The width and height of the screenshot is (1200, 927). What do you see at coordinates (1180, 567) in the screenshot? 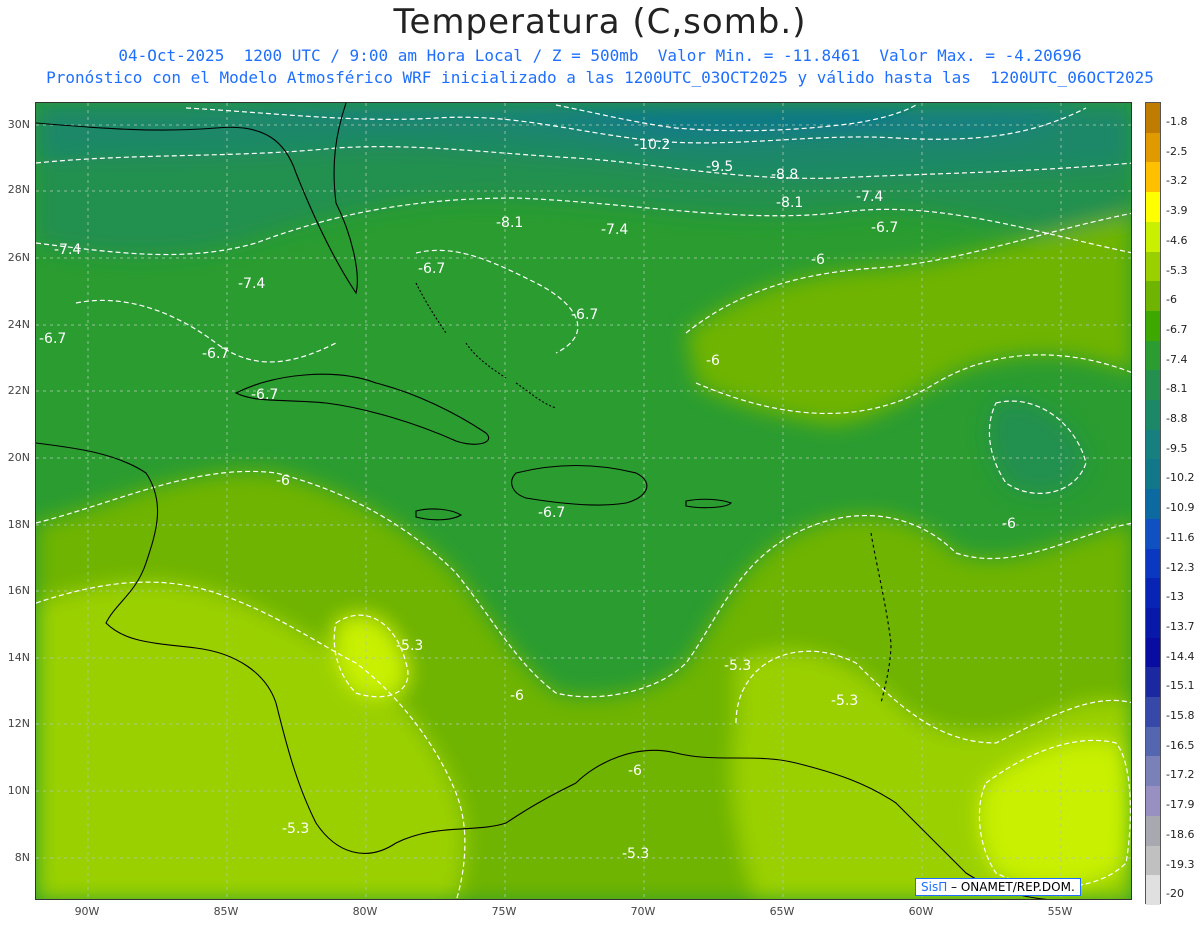
I see `colorbar-label: -12.3` at bounding box center [1180, 567].